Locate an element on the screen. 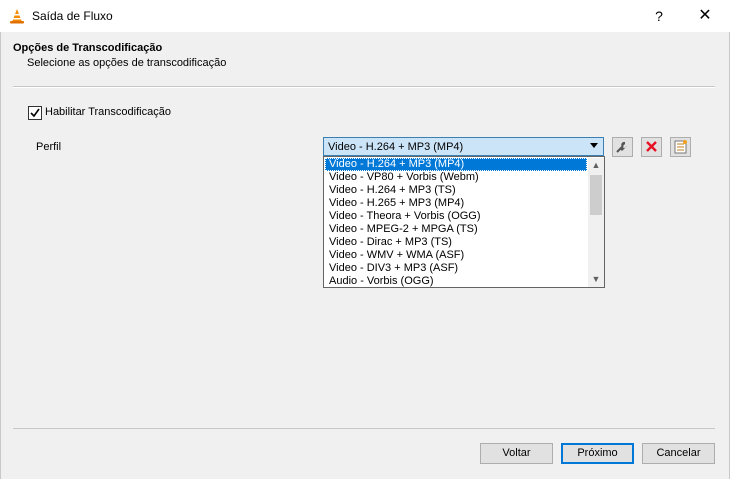 The image size is (730, 479). page-subtitle: Selecione as opções de transcodificação is located at coordinates (127, 63).